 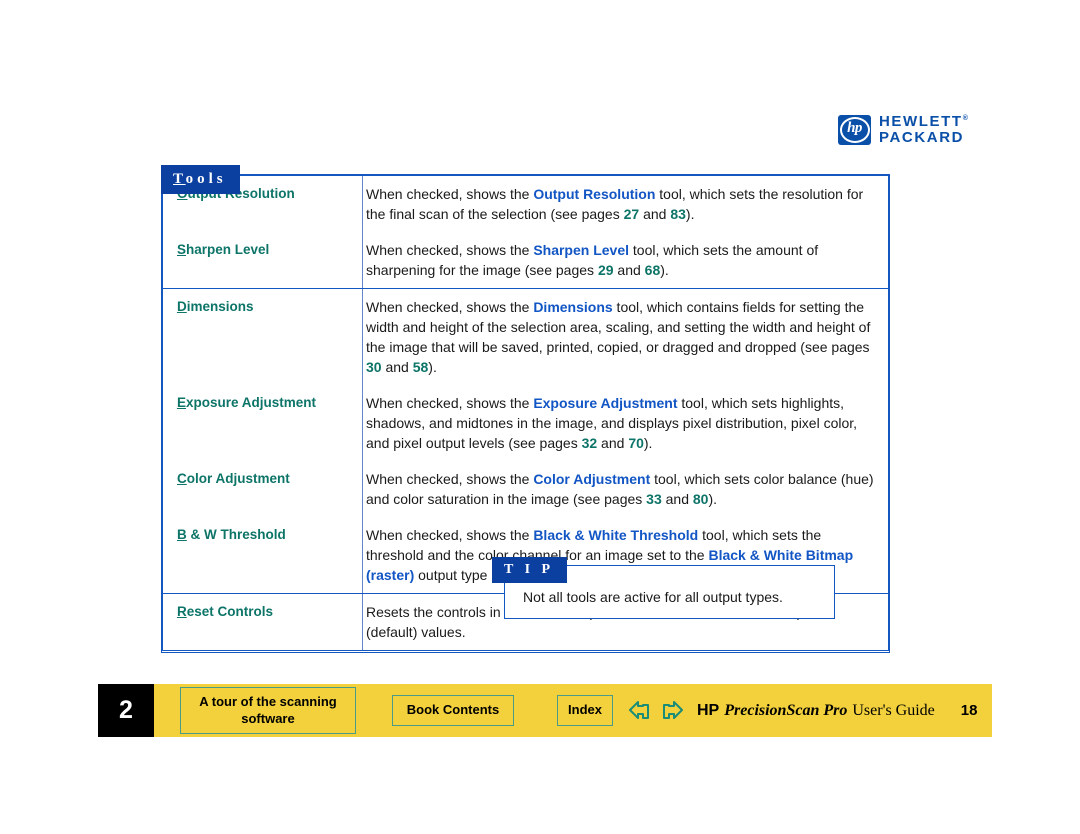 I want to click on hp-logo: hp HEWLETT® PACKARD, so click(x=903, y=129).